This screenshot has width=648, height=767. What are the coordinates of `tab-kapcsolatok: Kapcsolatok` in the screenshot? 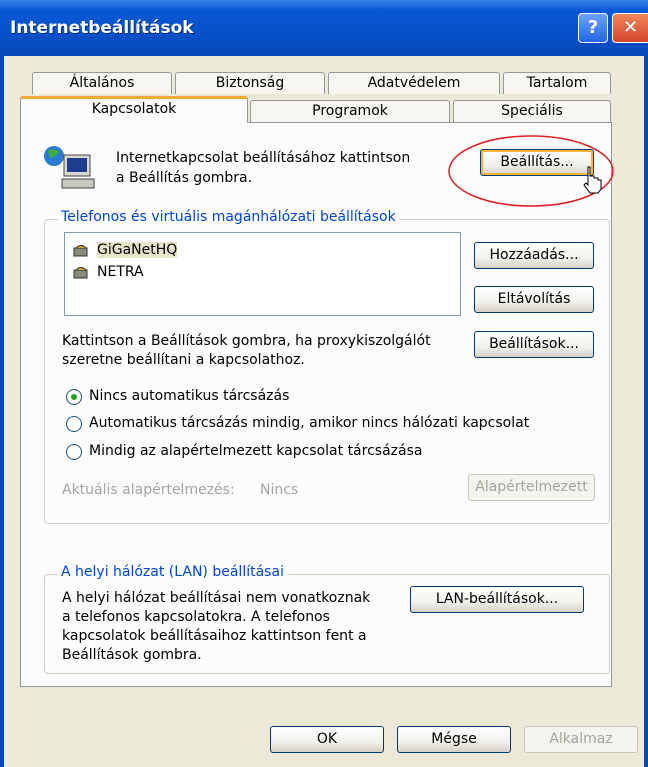 It's located at (134, 109).